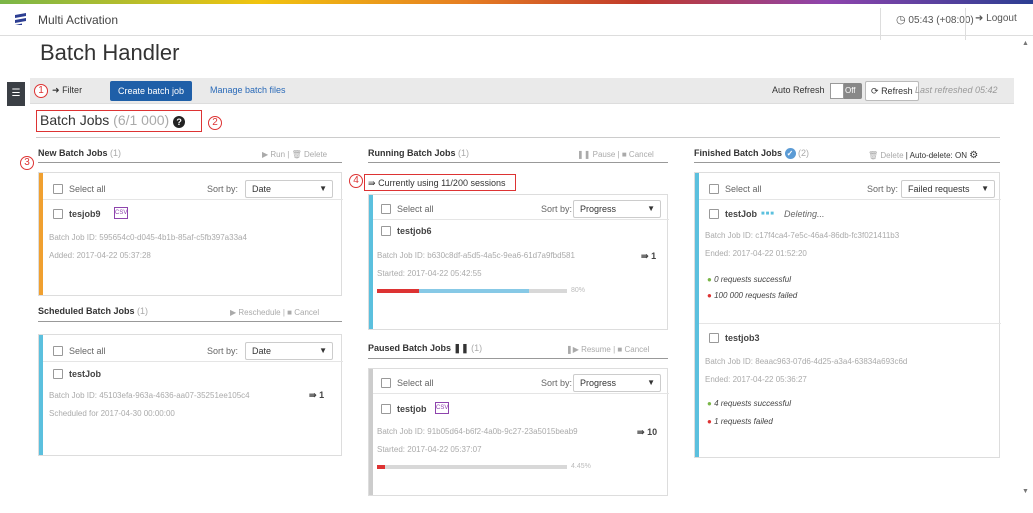 The image size is (1033, 513). What do you see at coordinates (248, 90) in the screenshot?
I see `manage-batch-files-link: Manage batch files` at bounding box center [248, 90].